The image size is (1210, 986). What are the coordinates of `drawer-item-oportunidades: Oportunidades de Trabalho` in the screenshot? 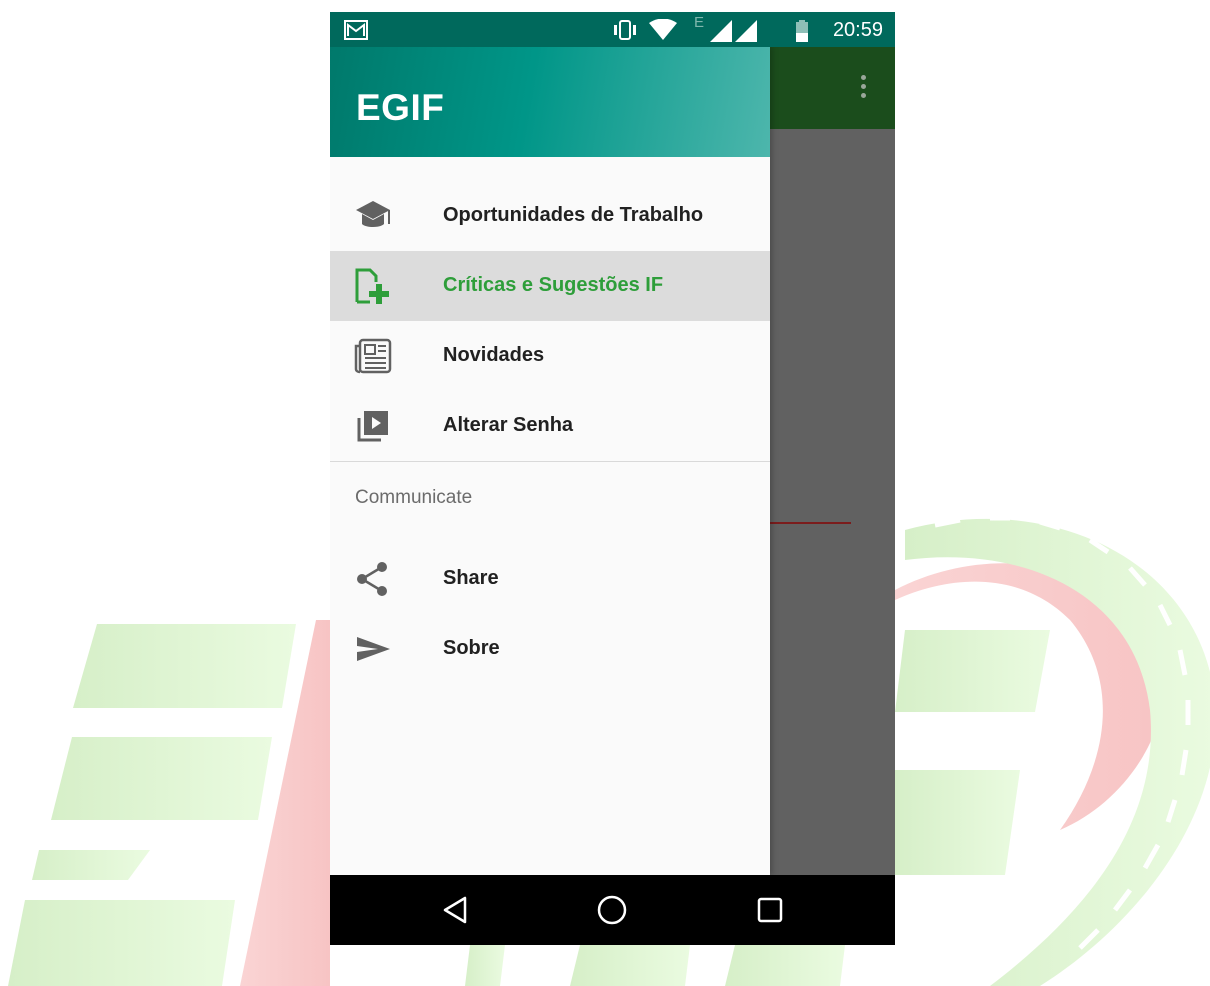 It's located at (550, 216).